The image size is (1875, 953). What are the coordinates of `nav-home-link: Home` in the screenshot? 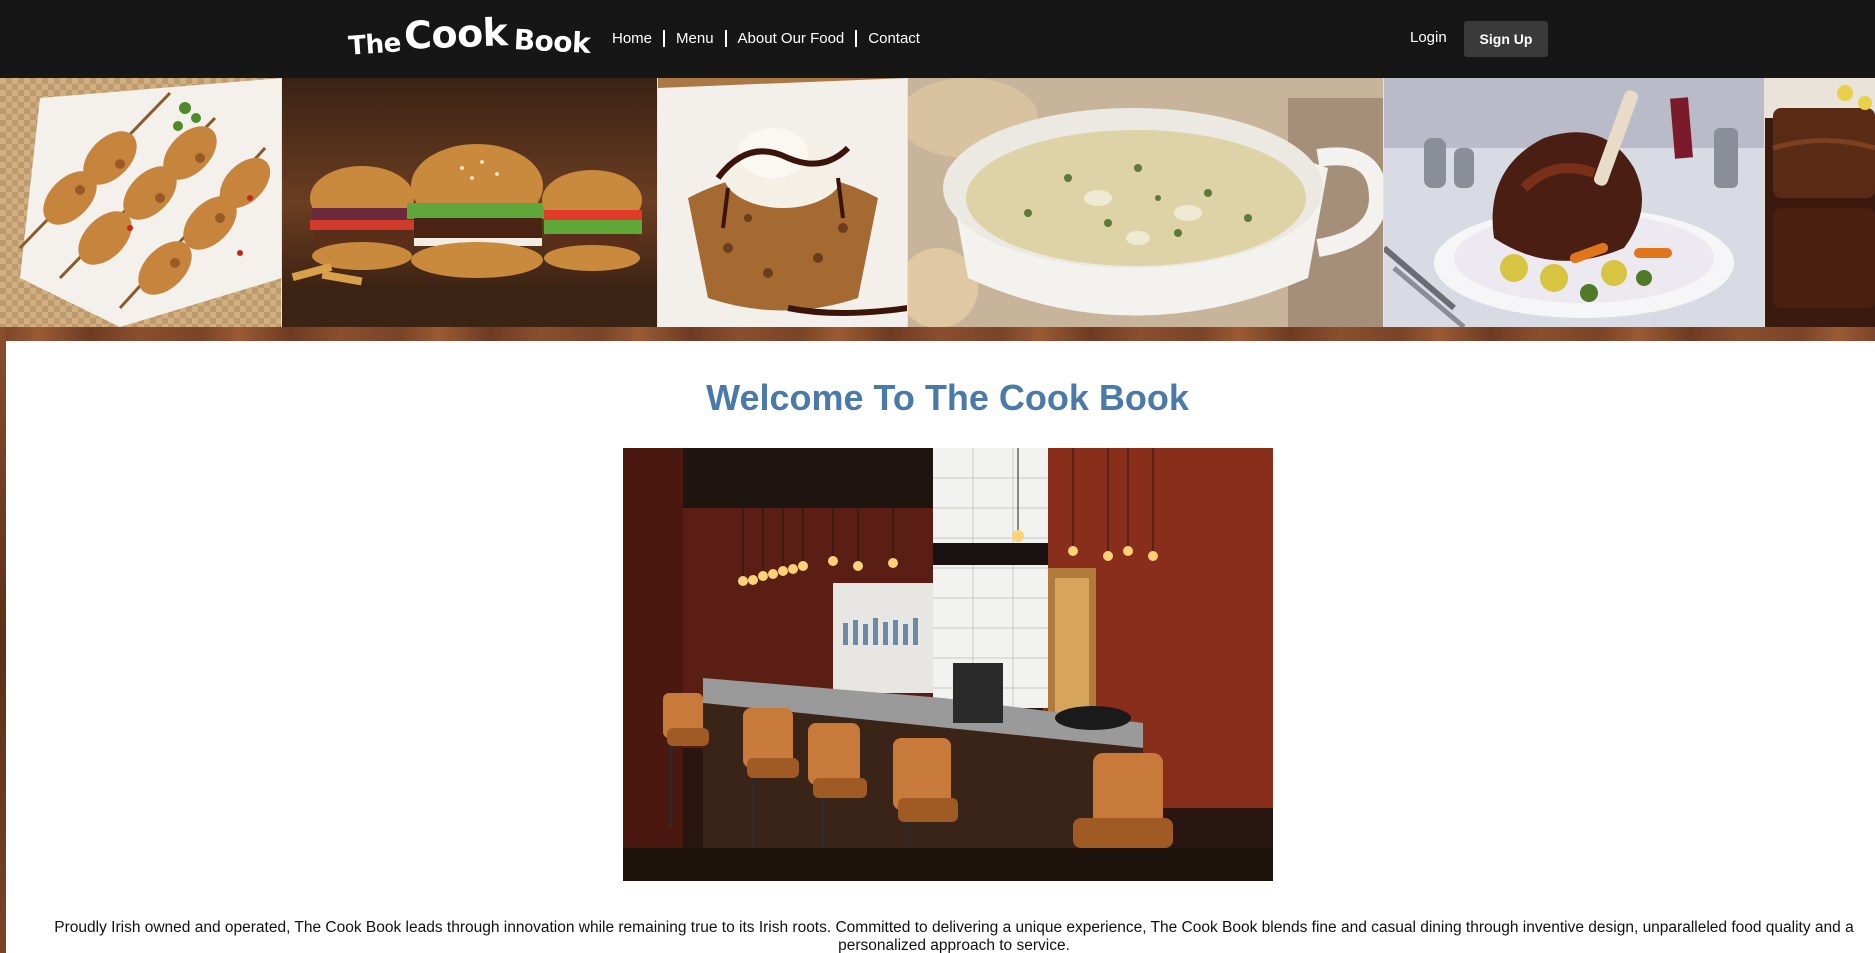 It's located at (632, 38).